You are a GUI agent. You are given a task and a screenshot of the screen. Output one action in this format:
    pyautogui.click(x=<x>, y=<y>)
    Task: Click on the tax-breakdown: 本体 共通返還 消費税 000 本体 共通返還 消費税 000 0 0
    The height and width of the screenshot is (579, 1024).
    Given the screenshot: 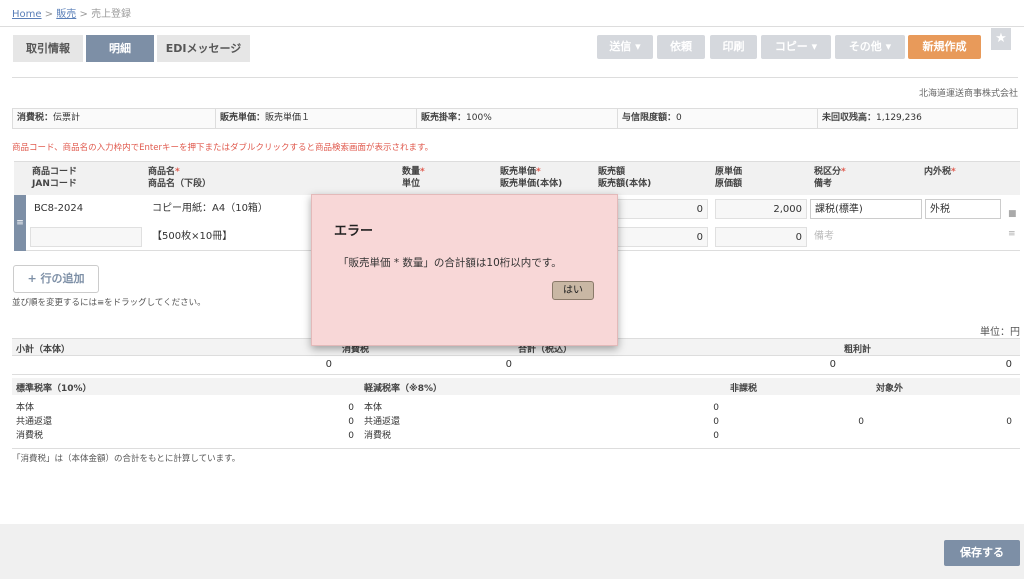 What is the action you would take?
    pyautogui.click(x=516, y=422)
    